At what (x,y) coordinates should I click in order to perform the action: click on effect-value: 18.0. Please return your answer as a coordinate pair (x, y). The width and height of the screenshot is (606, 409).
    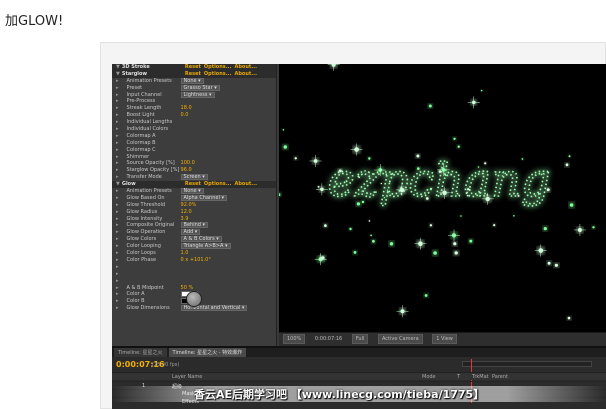
    Looking at the image, I should click on (186, 108).